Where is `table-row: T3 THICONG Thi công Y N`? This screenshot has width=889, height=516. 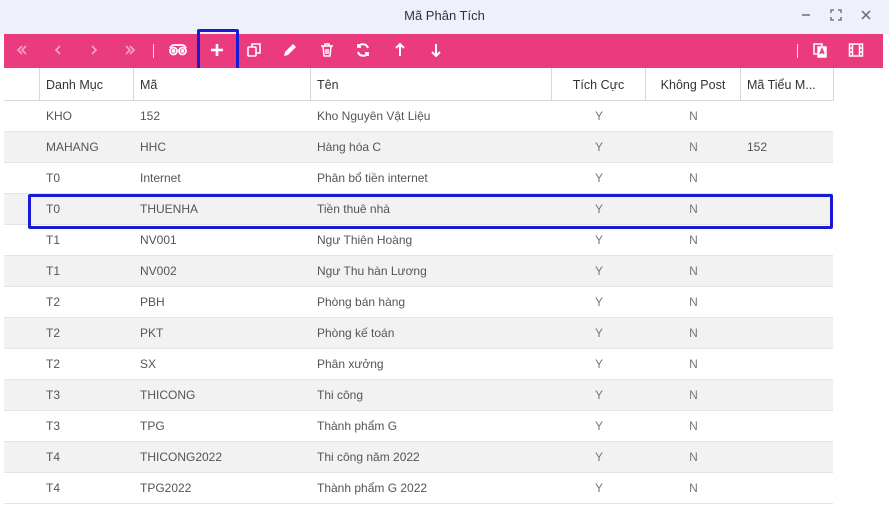 table-row: T3 THICONG Thi công Y N is located at coordinates (418, 395).